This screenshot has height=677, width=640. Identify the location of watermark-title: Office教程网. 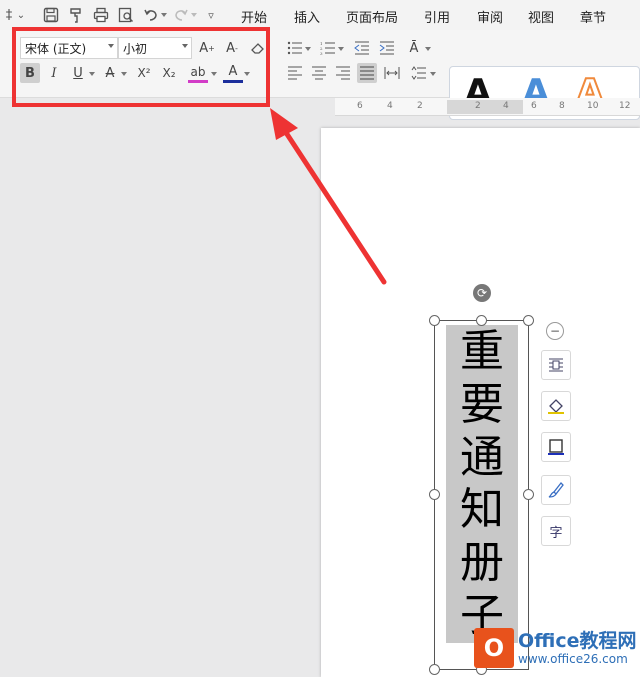
(577, 641).